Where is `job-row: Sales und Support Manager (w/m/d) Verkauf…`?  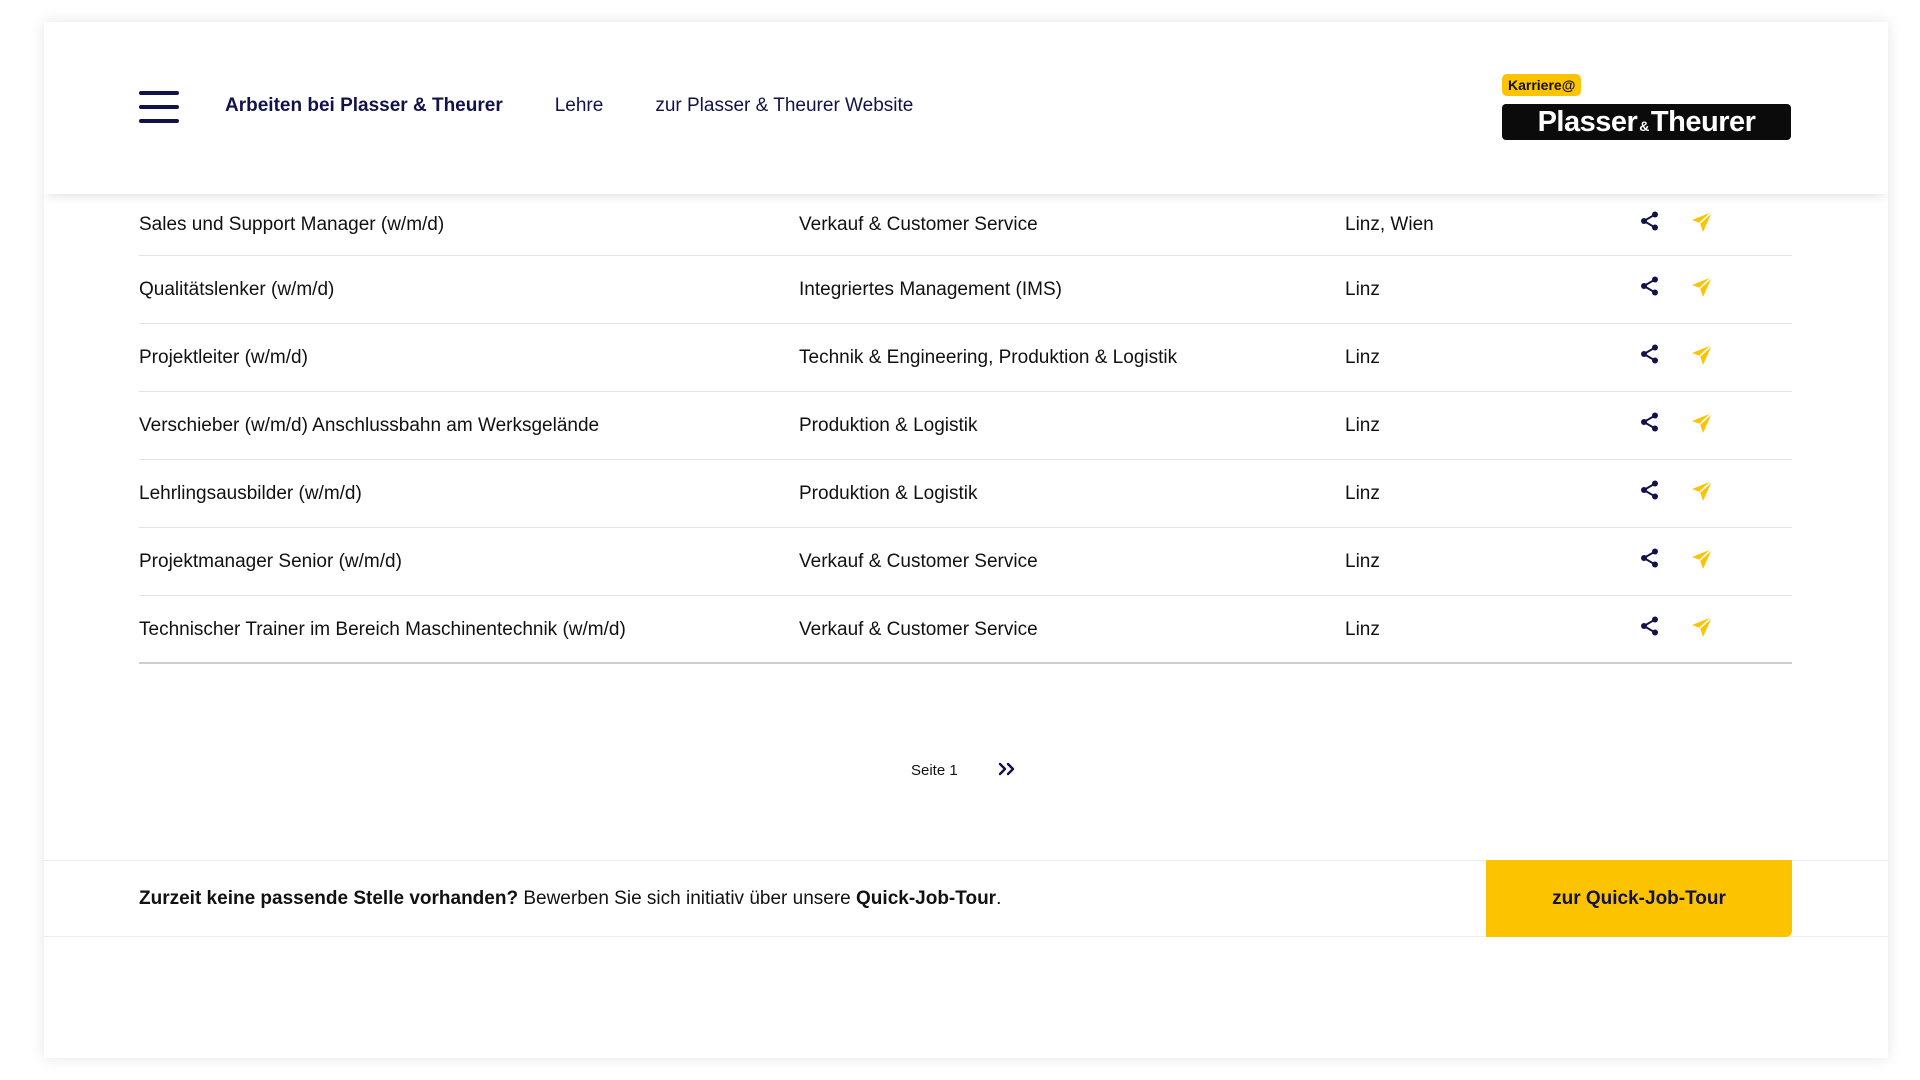 job-row: Sales und Support Manager (w/m/d) Verkauf… is located at coordinates (965, 225).